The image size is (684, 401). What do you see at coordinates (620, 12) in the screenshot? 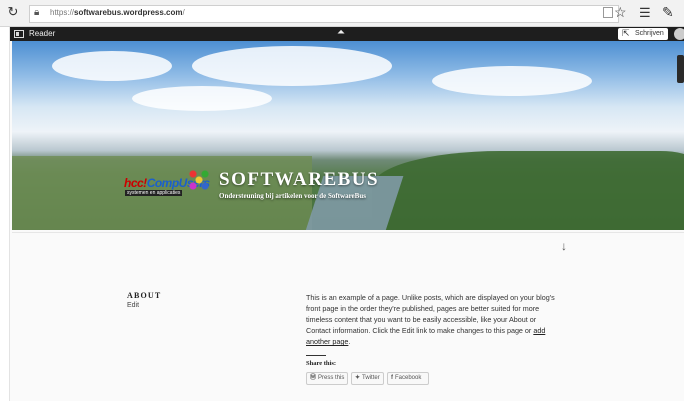
I see `star-icon: ☆` at bounding box center [620, 12].